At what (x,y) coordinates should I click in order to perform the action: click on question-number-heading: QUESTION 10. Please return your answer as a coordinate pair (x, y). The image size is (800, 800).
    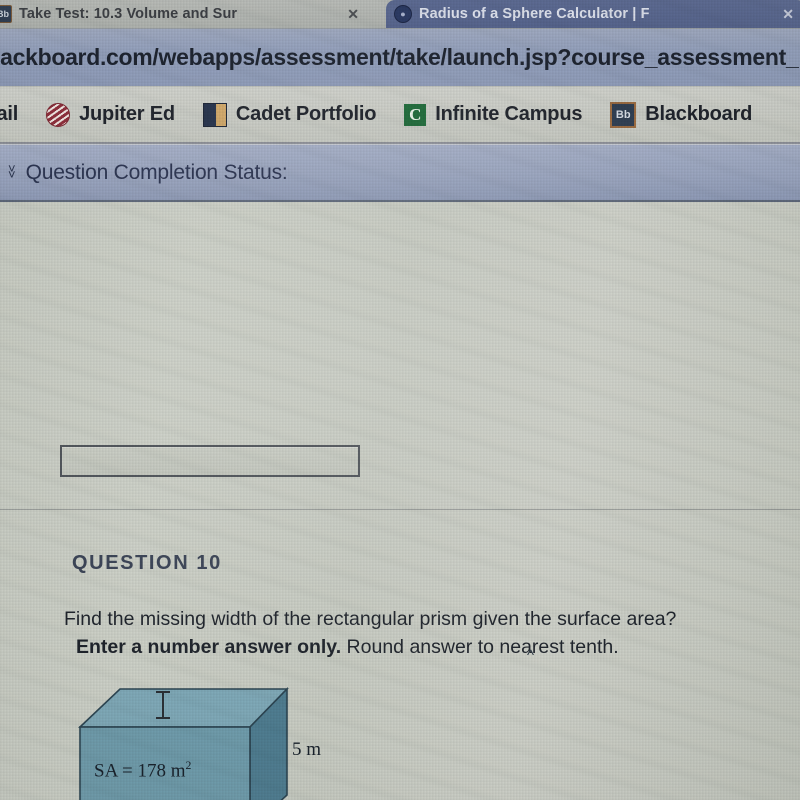
    Looking at the image, I should click on (147, 563).